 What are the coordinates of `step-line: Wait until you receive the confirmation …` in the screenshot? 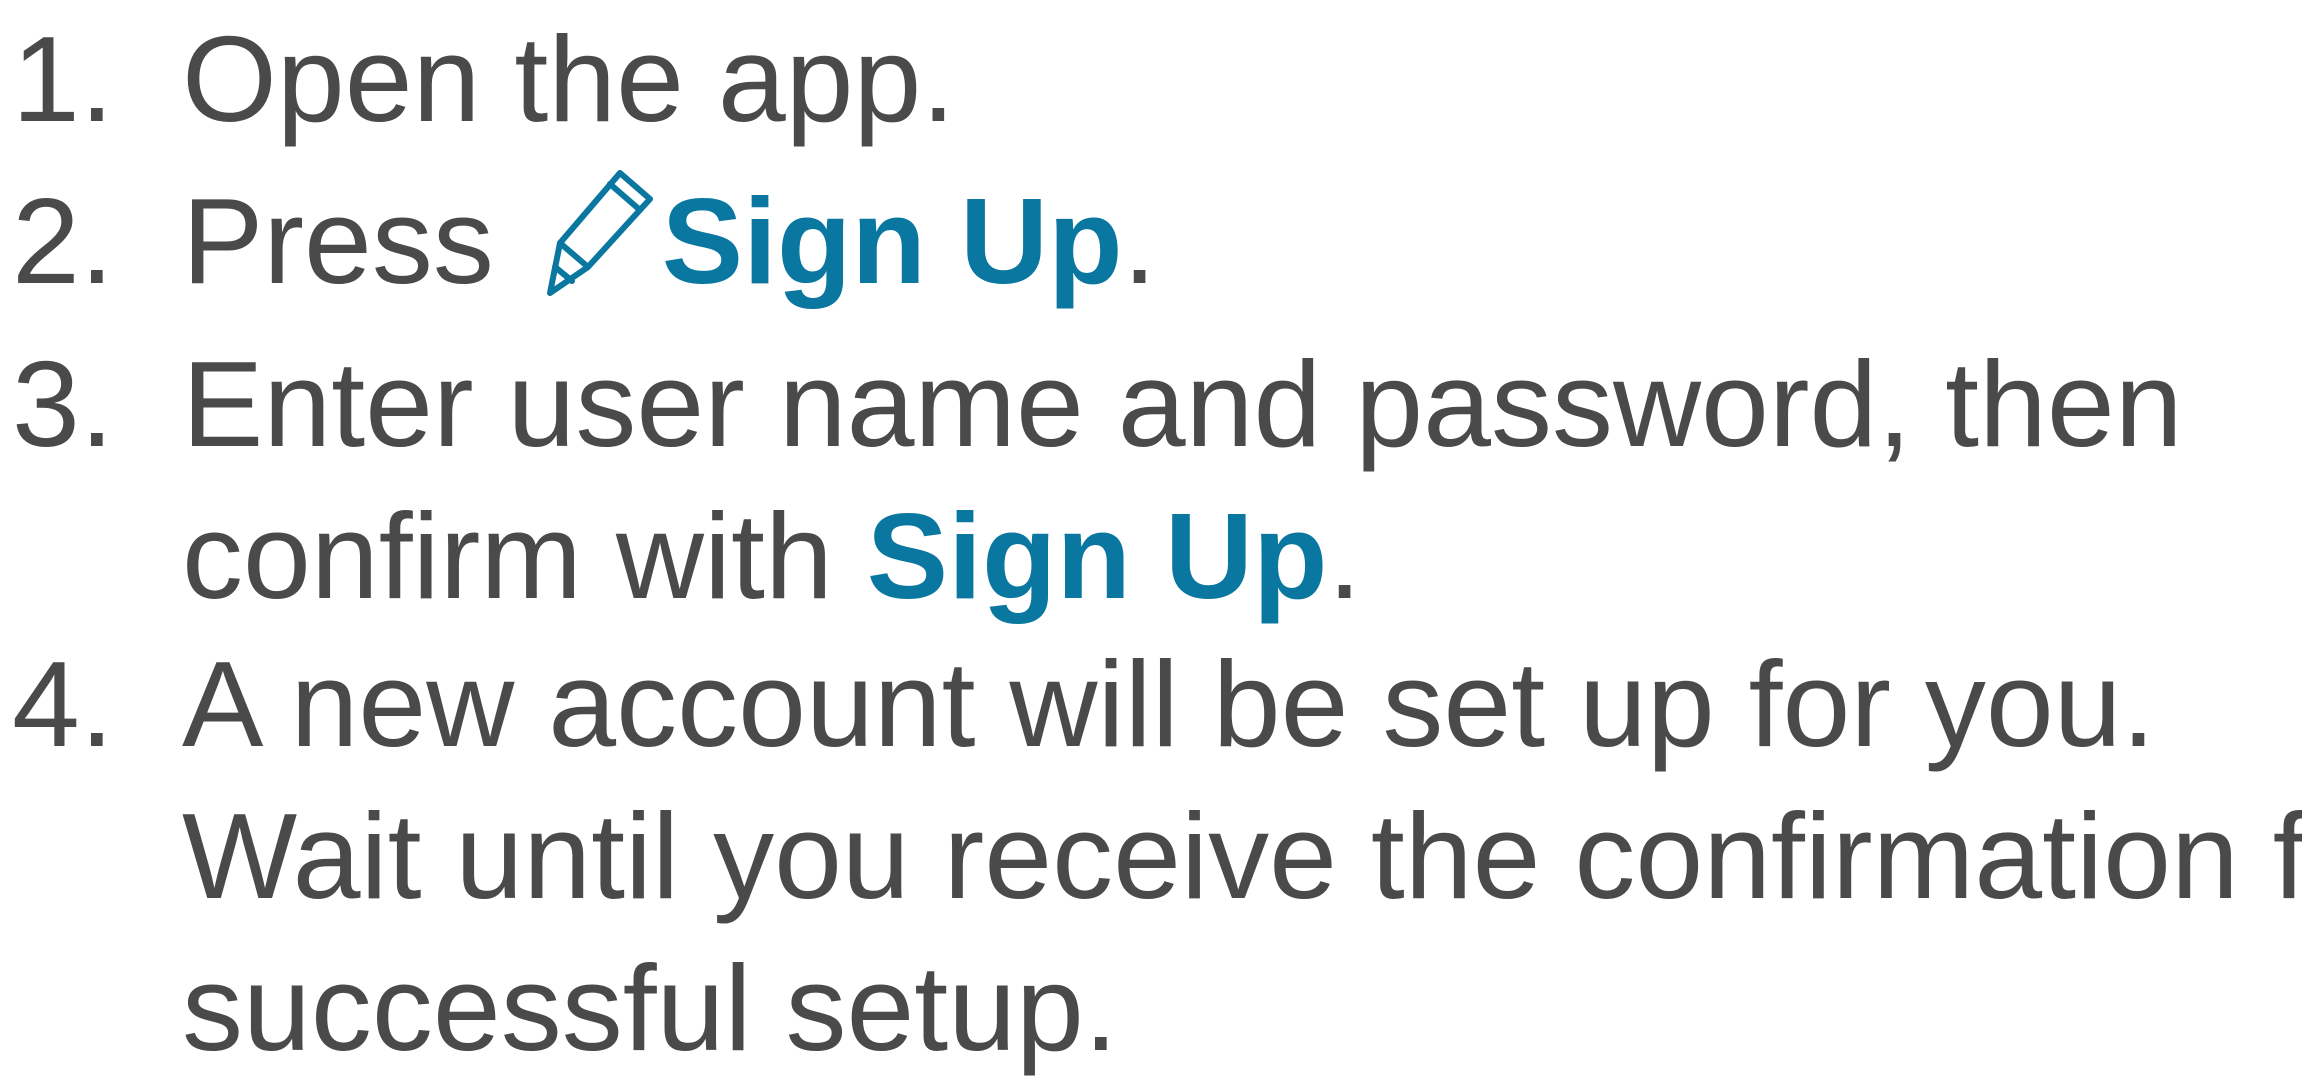 It's located at (1242, 856).